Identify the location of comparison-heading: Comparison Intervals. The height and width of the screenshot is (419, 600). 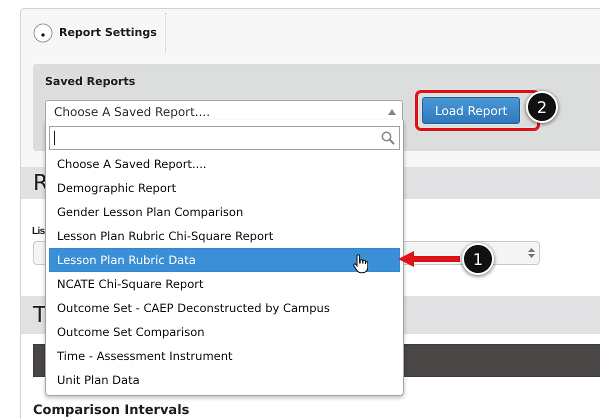
(111, 410).